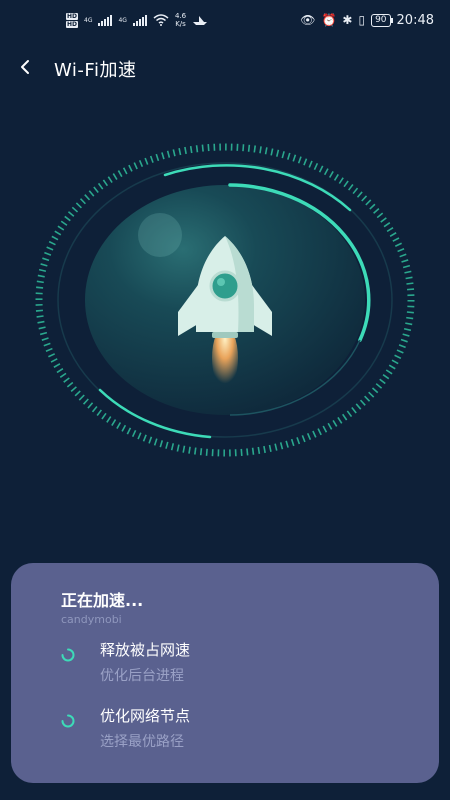  What do you see at coordinates (200, 20) in the screenshot?
I see `boat-notification-icon` at bounding box center [200, 20].